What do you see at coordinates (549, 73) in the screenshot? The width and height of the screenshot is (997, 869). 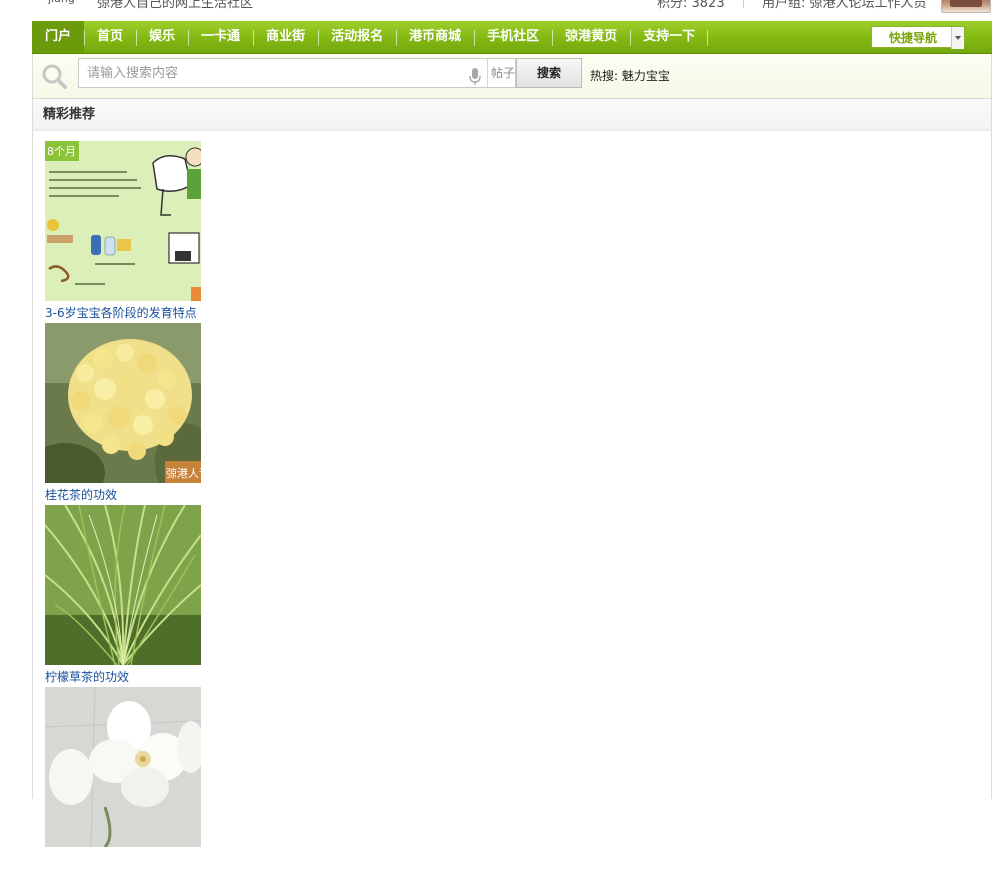 I see `search-button: 搜索` at bounding box center [549, 73].